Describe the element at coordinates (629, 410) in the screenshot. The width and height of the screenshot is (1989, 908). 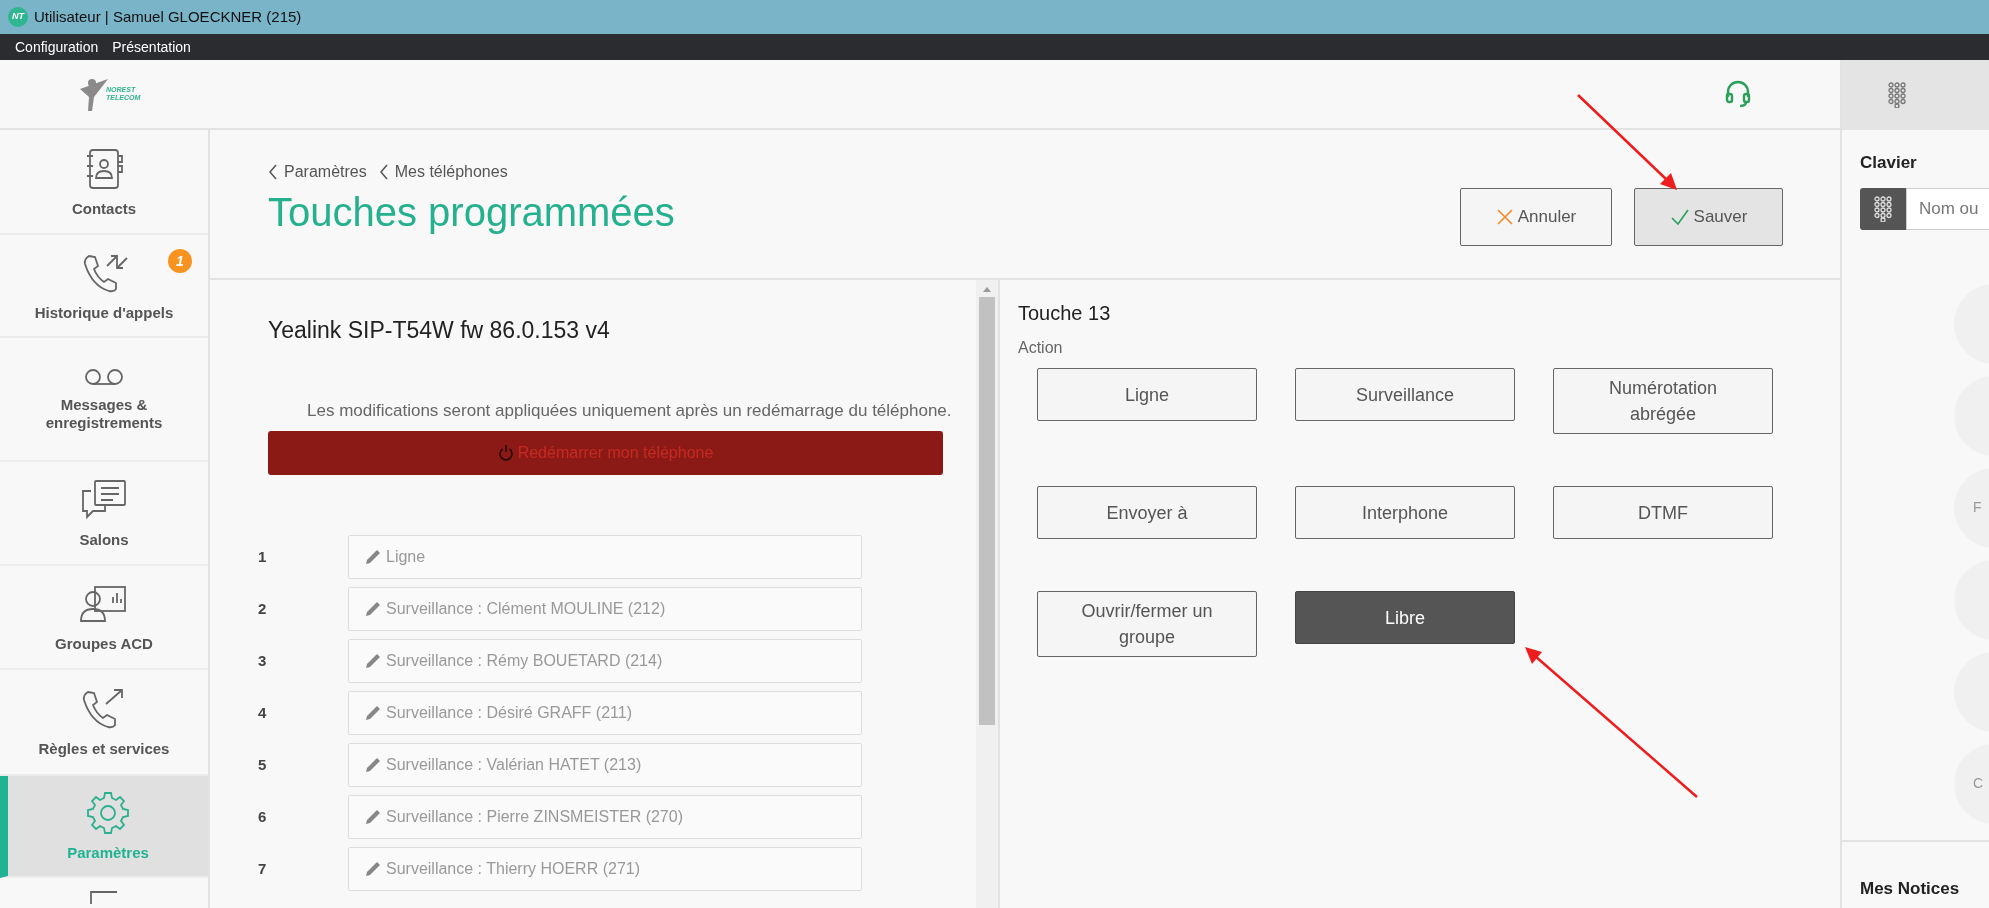
I see `restart-notice: Les modifications seront appliquées uniquement après un redémarrage du téléphone.` at that location.